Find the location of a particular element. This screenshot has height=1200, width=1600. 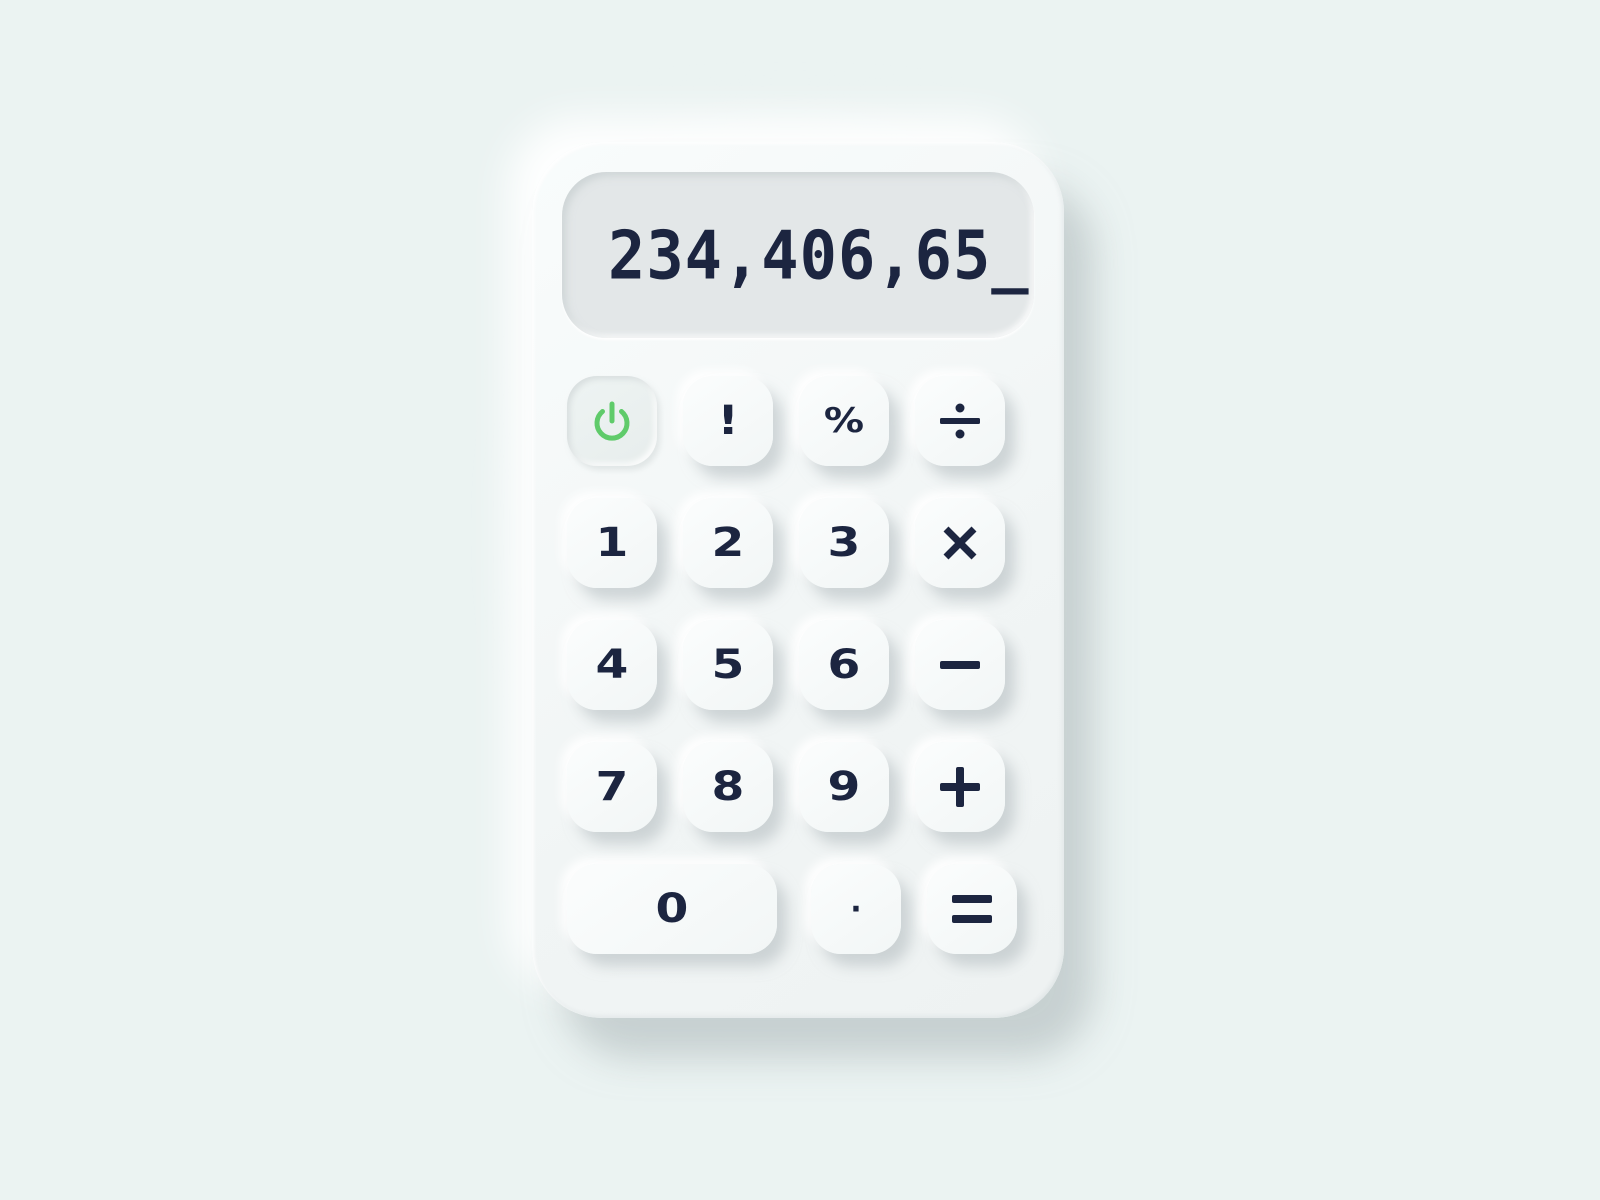

digit-6-label: 6 is located at coordinates (844, 665).